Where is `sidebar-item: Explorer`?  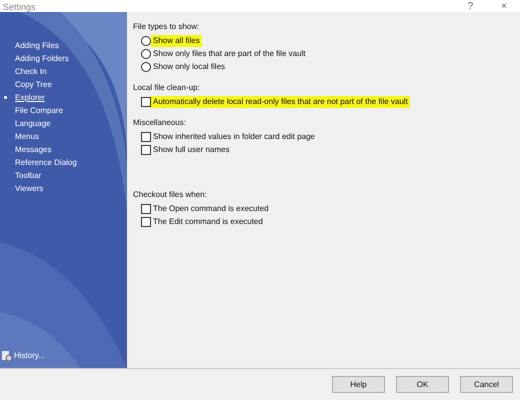
sidebar-item: Explorer is located at coordinates (30, 98).